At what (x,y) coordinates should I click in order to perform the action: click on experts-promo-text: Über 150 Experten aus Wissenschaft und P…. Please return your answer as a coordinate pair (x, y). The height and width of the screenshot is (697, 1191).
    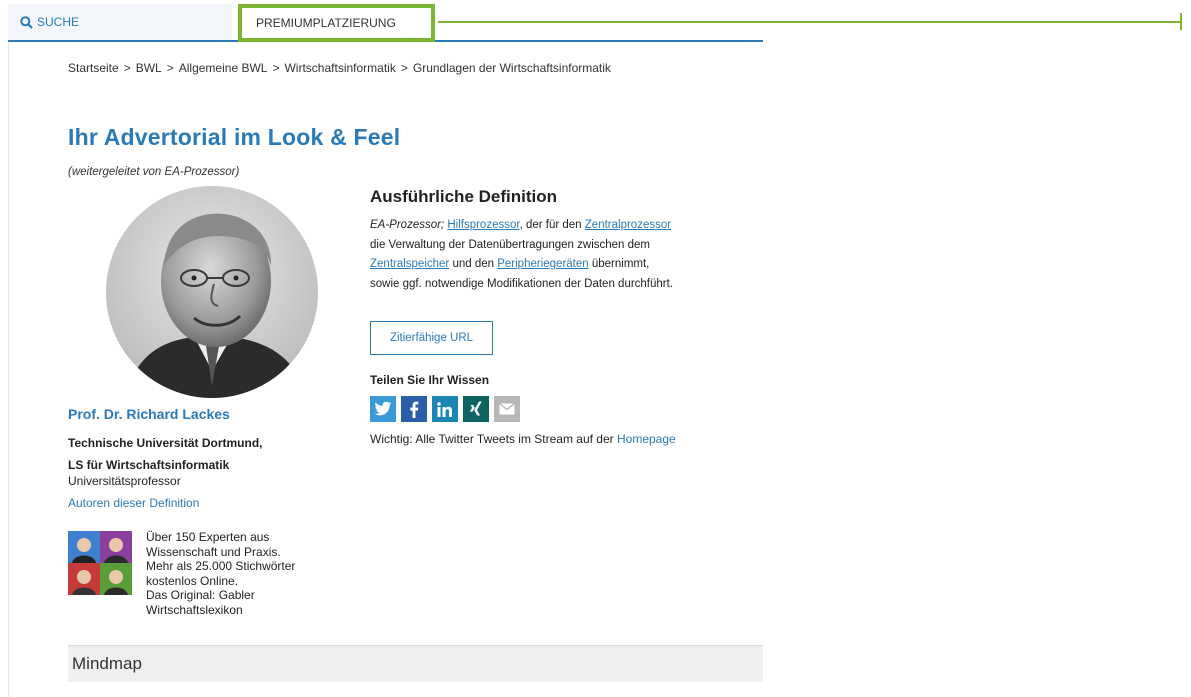
    Looking at the image, I should click on (236, 573).